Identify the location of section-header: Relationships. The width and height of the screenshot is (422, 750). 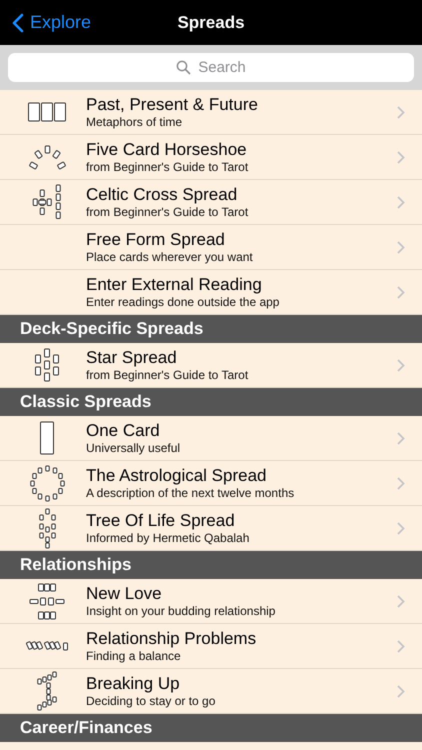
(211, 565).